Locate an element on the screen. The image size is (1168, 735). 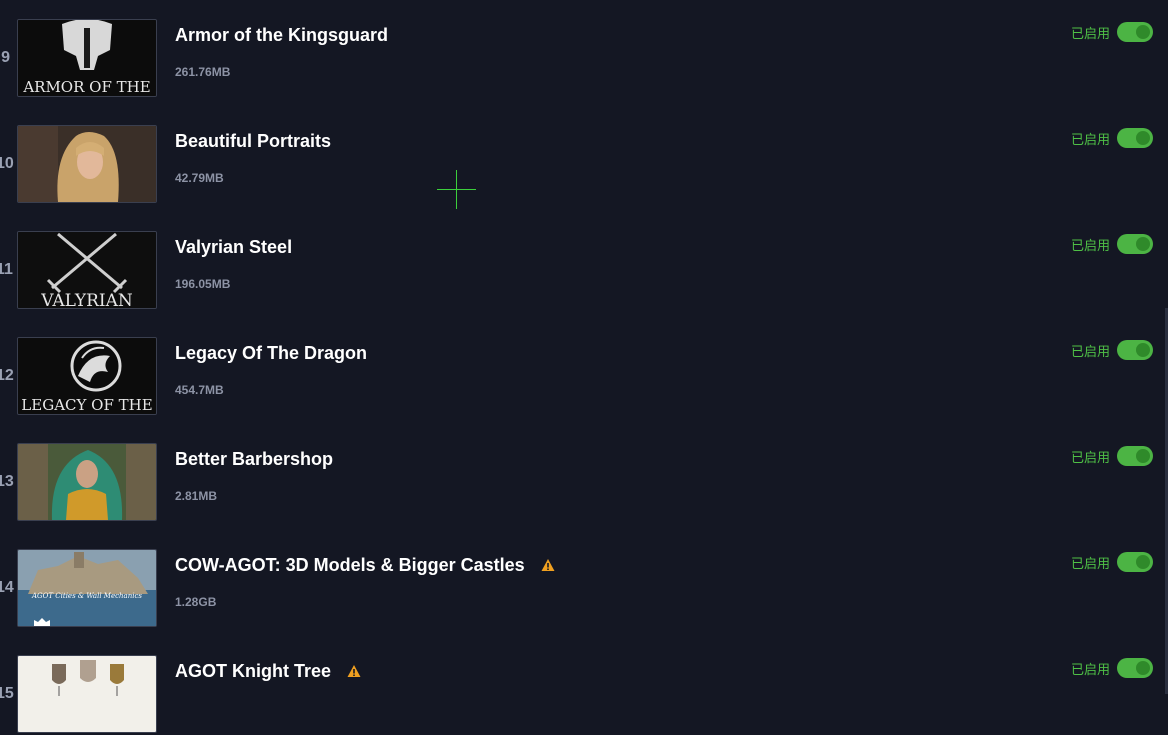
thumbnail-caption: ARMOR OF THE is located at coordinates (86, 87).